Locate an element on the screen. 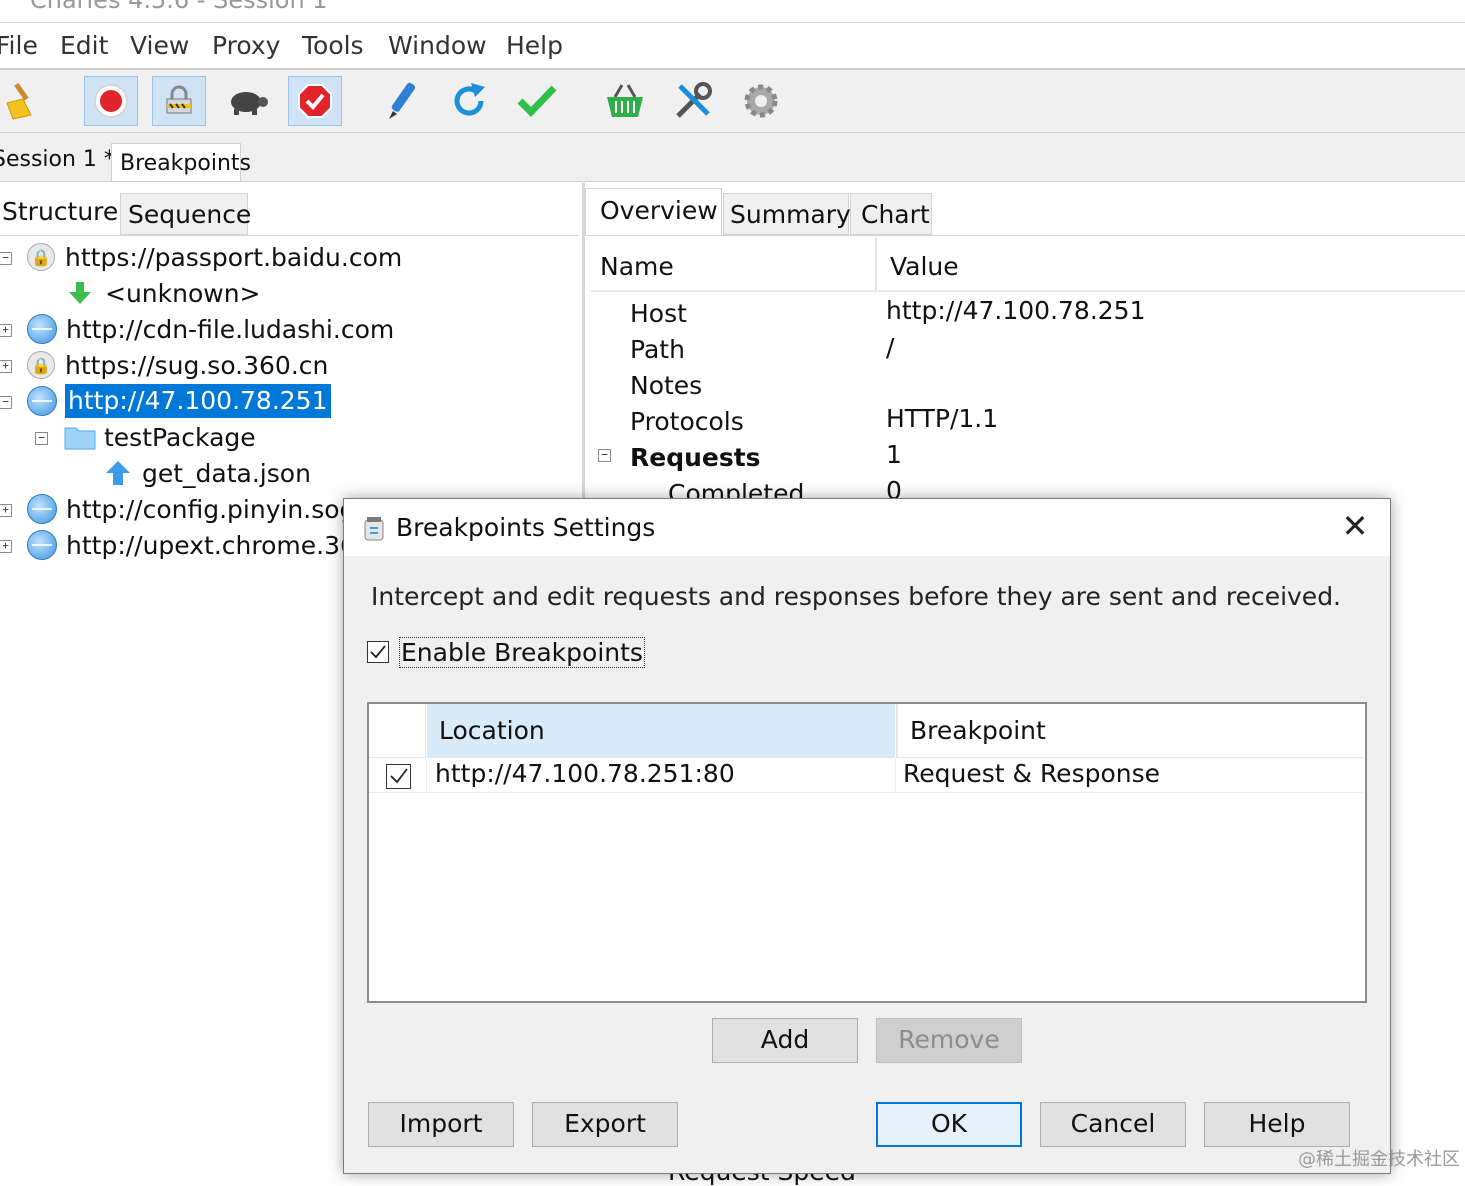 The width and height of the screenshot is (1465, 1186). ssl-lock-icon is located at coordinates (179, 101).